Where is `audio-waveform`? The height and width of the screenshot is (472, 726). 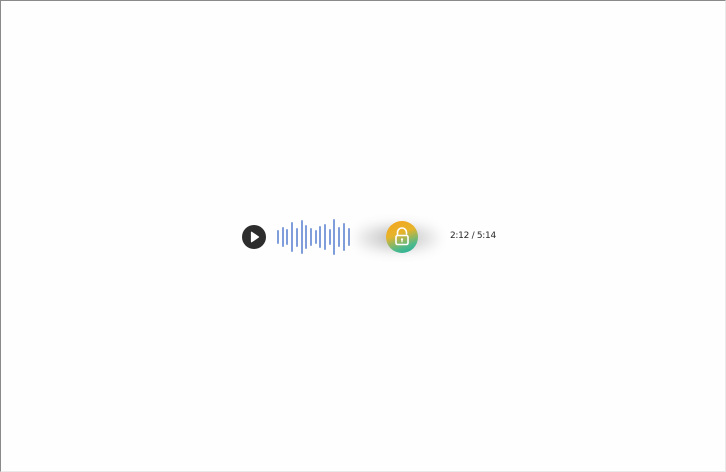
audio-waveform is located at coordinates (317, 237).